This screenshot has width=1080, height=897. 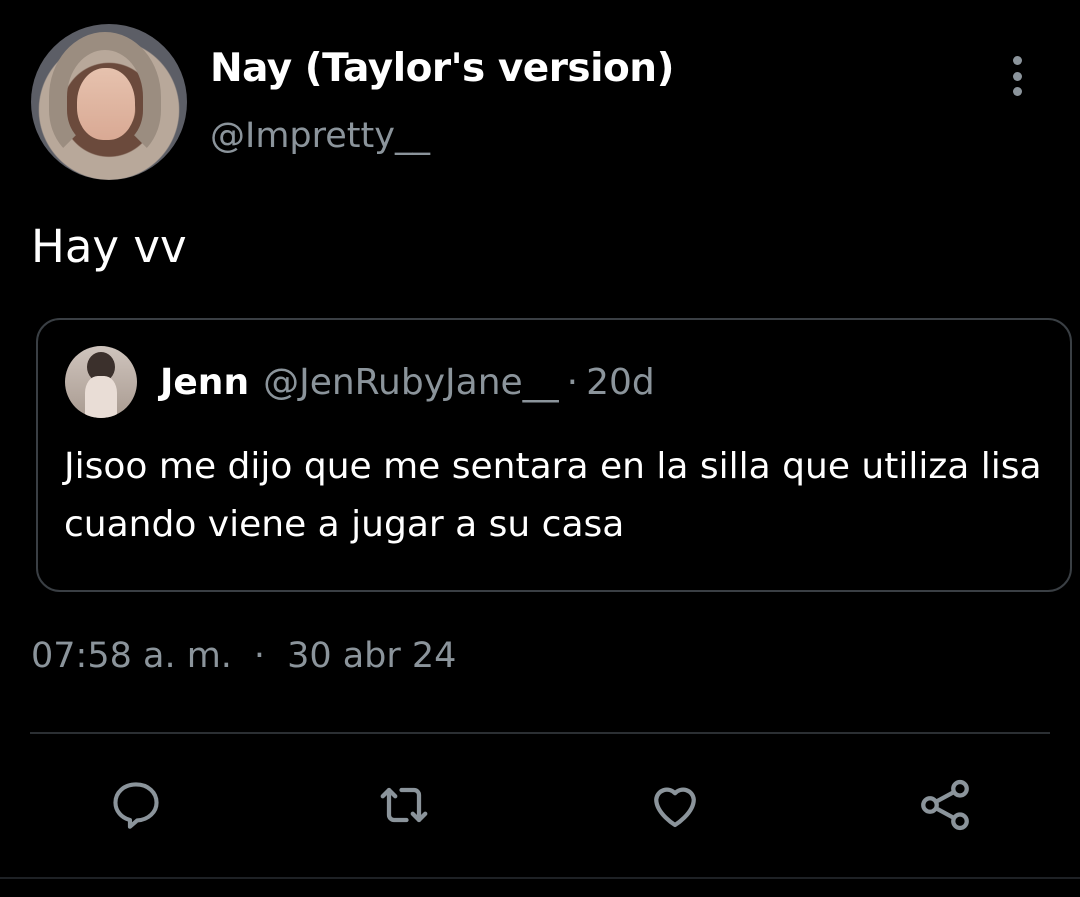 I want to click on like-button, so click(x=675, y=805).